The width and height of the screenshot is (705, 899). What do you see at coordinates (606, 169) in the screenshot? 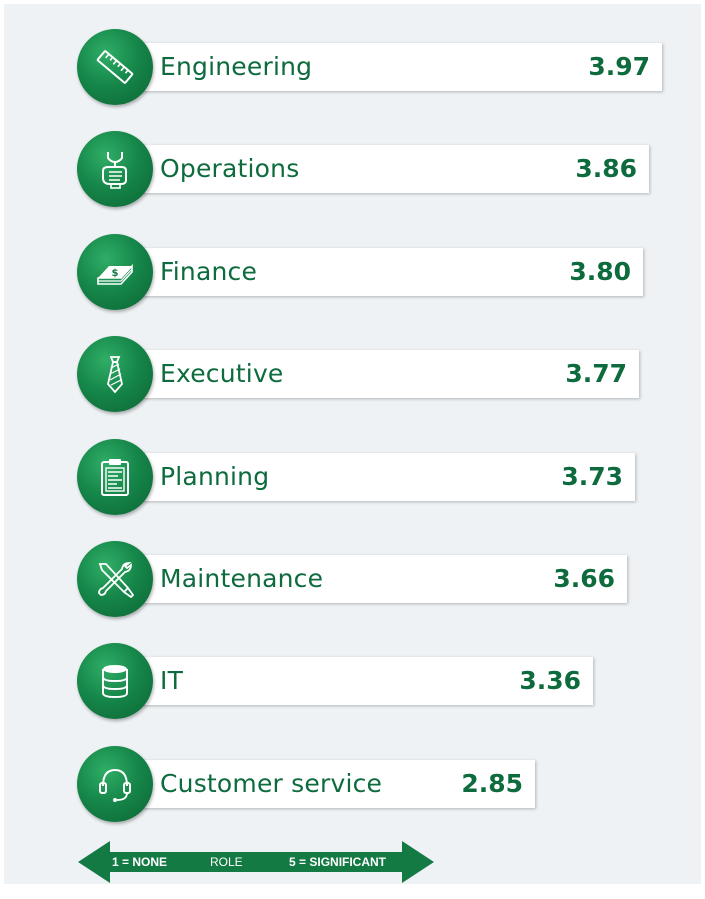
I see `value-label: 3.86` at bounding box center [606, 169].